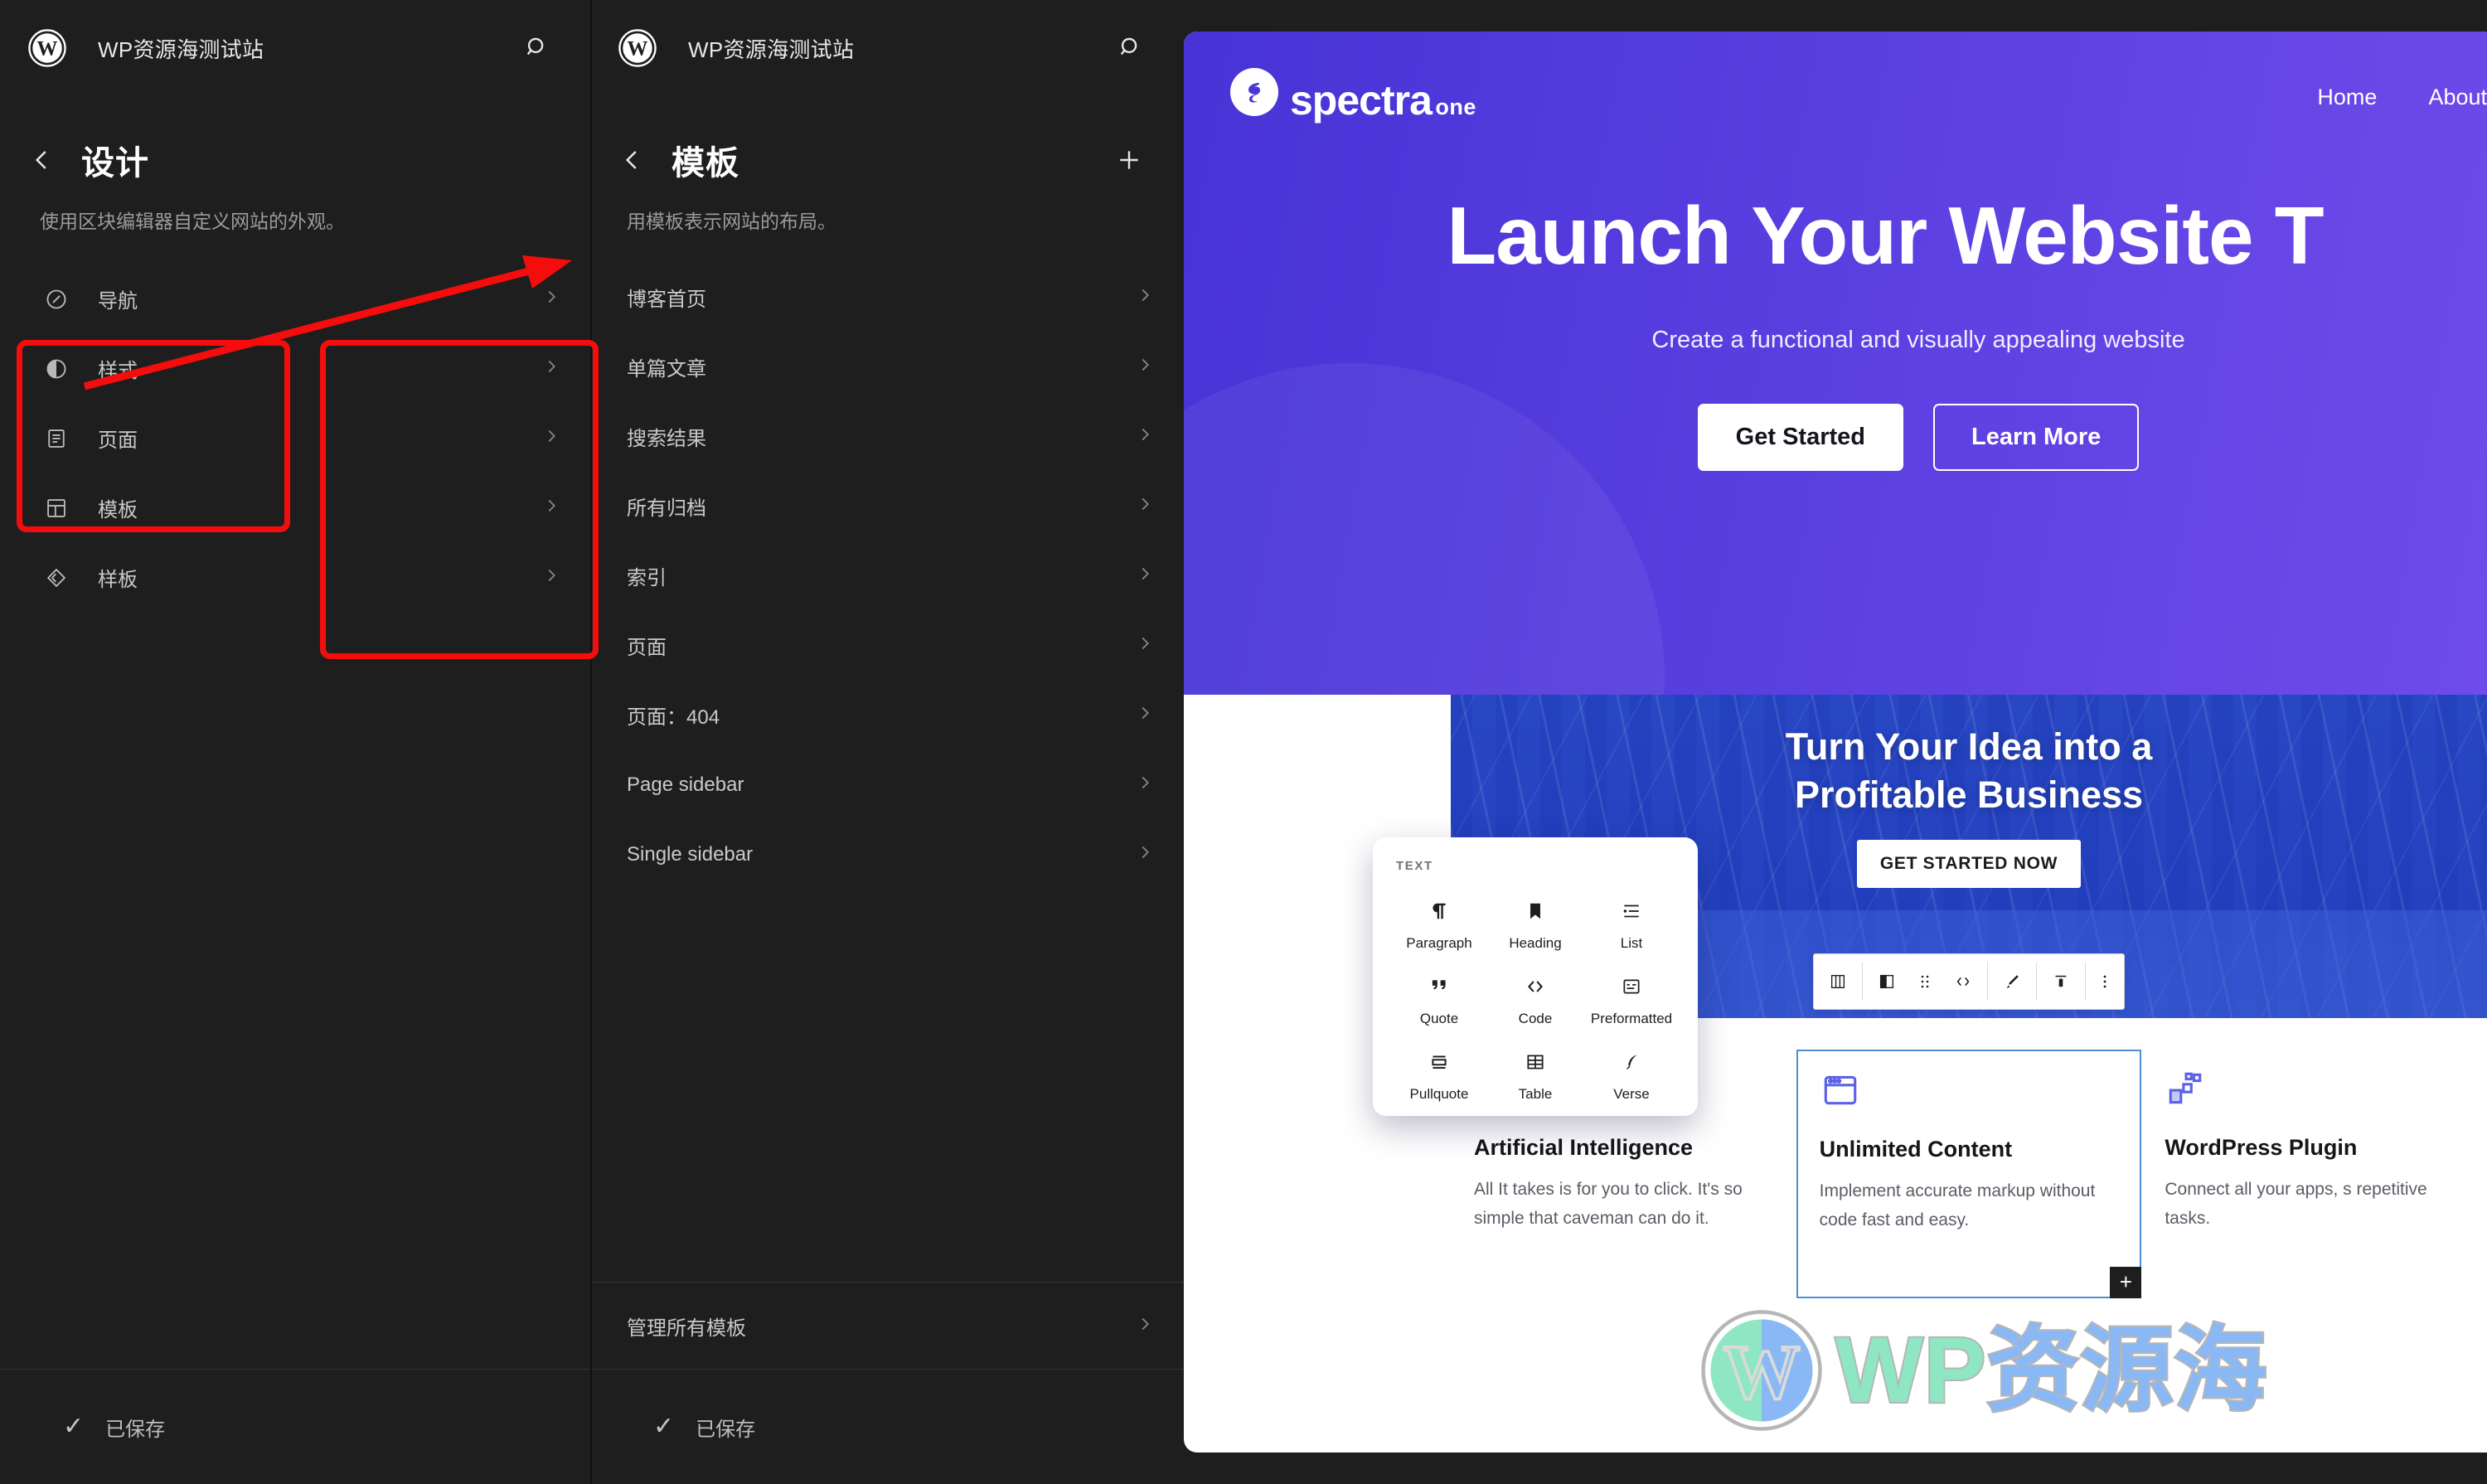  Describe the element at coordinates (1439, 1019) in the screenshot. I see `inserter-block-label: Quote` at that location.